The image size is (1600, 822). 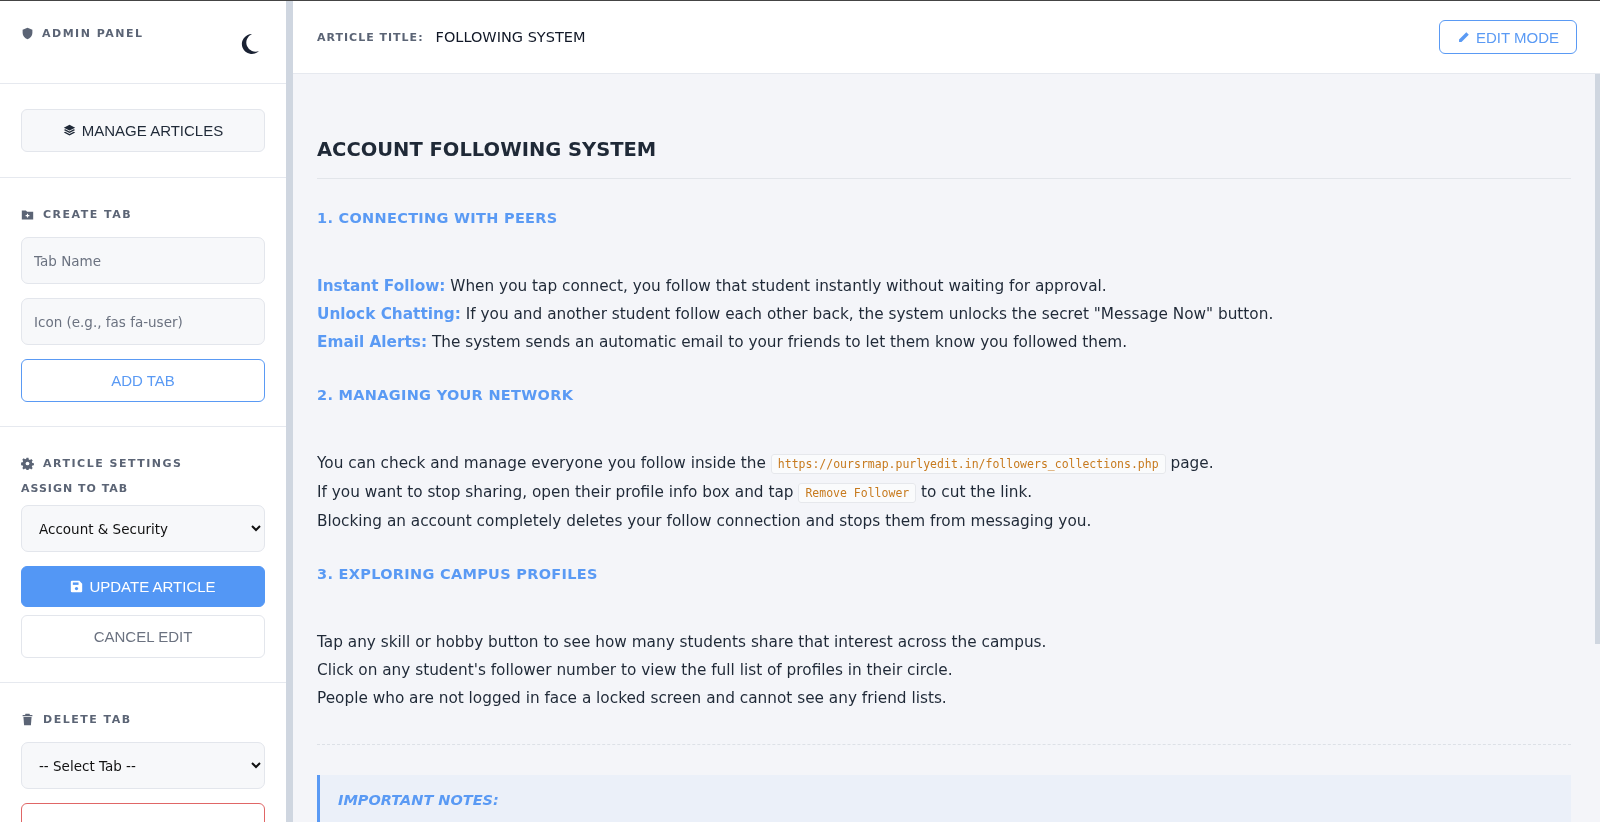 I want to click on add-tab-button: ADD TAB, so click(x=143, y=380).